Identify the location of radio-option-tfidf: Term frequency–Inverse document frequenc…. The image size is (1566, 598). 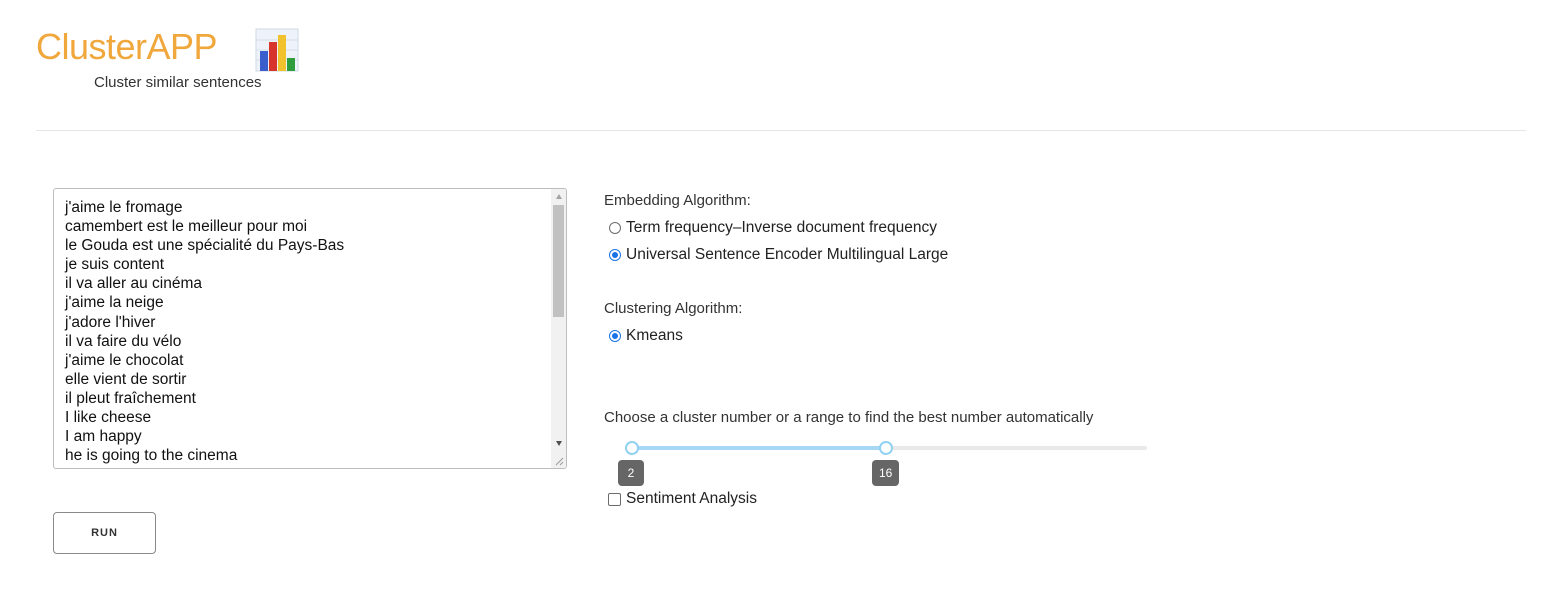
(773, 228).